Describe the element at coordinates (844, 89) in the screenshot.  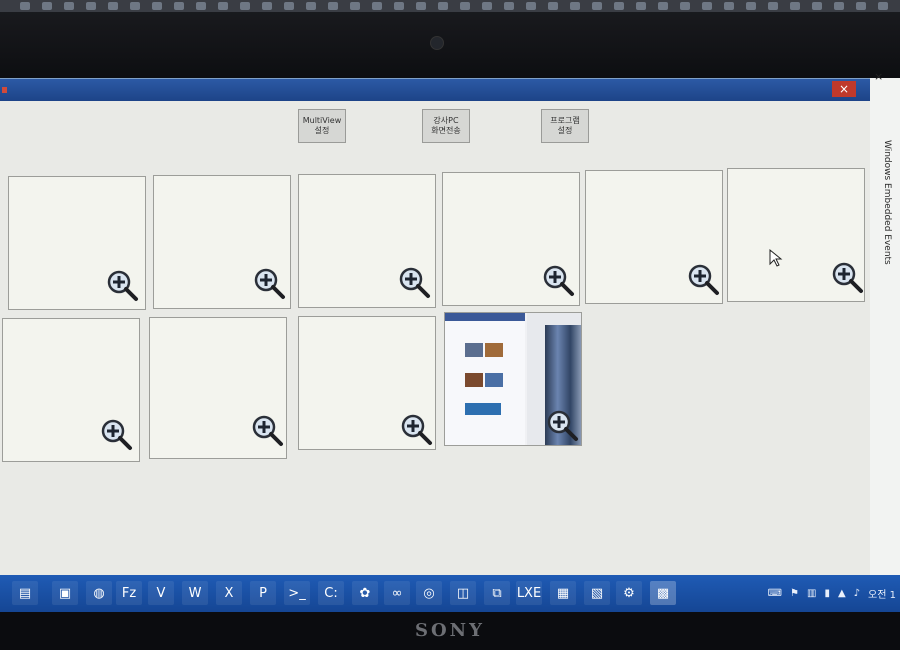
I see `close-button: ×` at that location.